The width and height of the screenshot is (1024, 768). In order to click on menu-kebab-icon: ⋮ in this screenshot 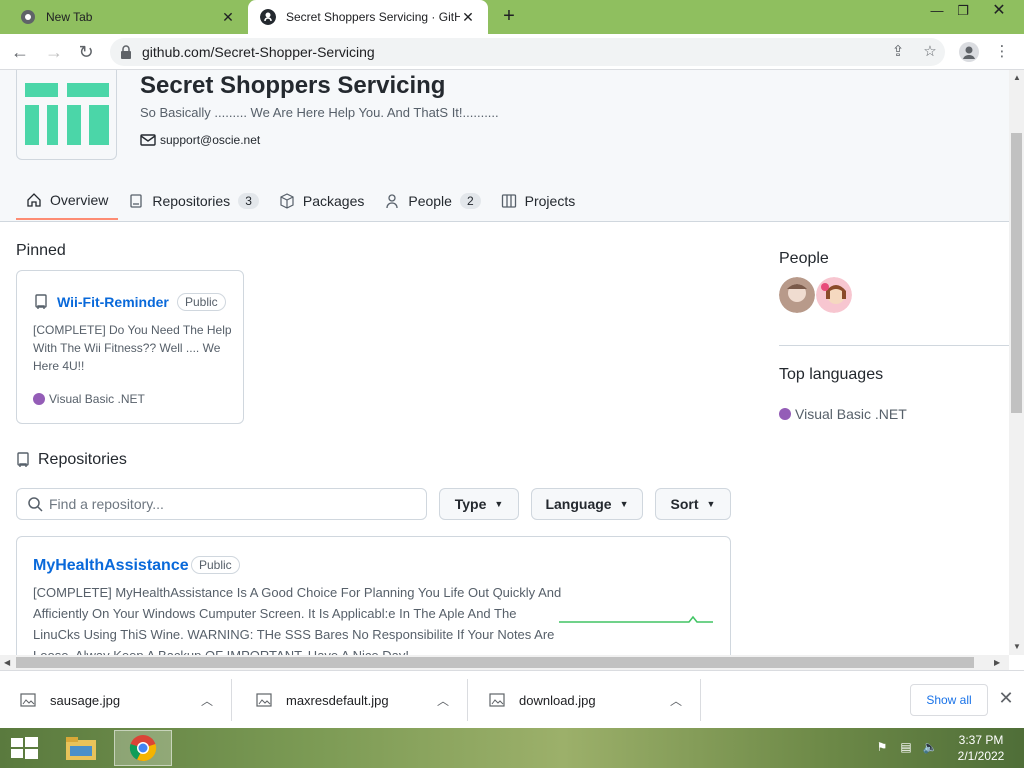, I will do `click(1002, 52)`.